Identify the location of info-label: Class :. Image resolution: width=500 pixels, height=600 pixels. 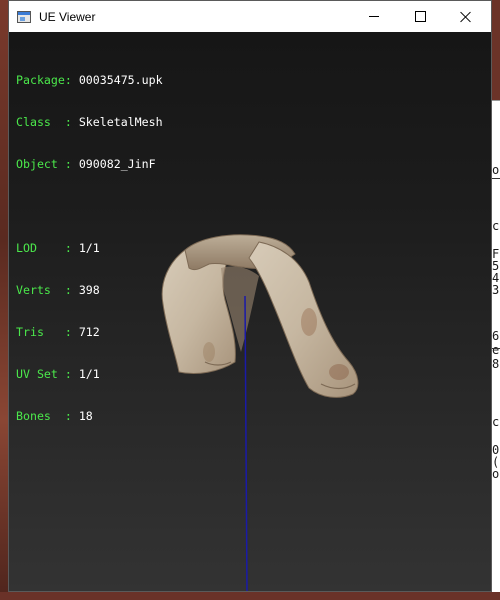
(44, 122).